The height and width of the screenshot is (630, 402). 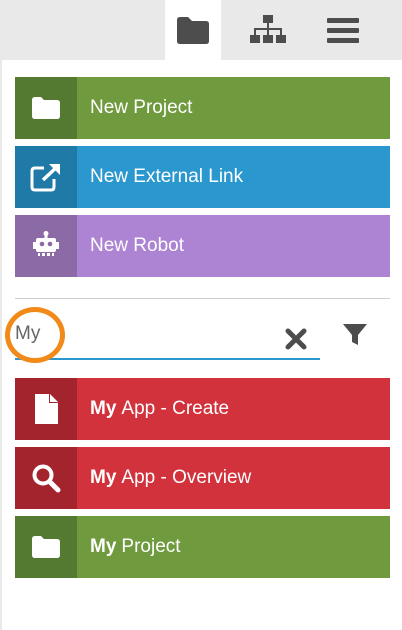 I want to click on search-box, so click(x=167, y=336).